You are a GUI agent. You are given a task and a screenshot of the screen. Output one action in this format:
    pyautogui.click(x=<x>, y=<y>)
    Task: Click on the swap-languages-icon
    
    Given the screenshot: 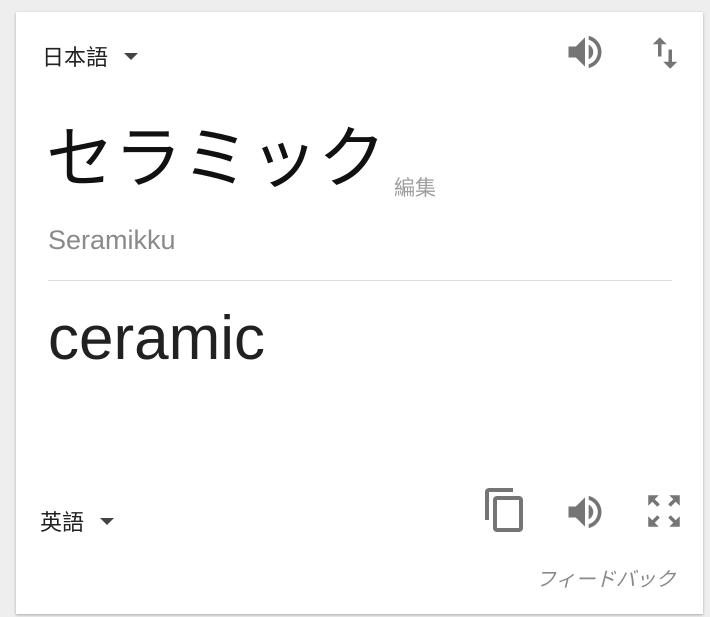 What is the action you would take?
    pyautogui.click(x=665, y=53)
    